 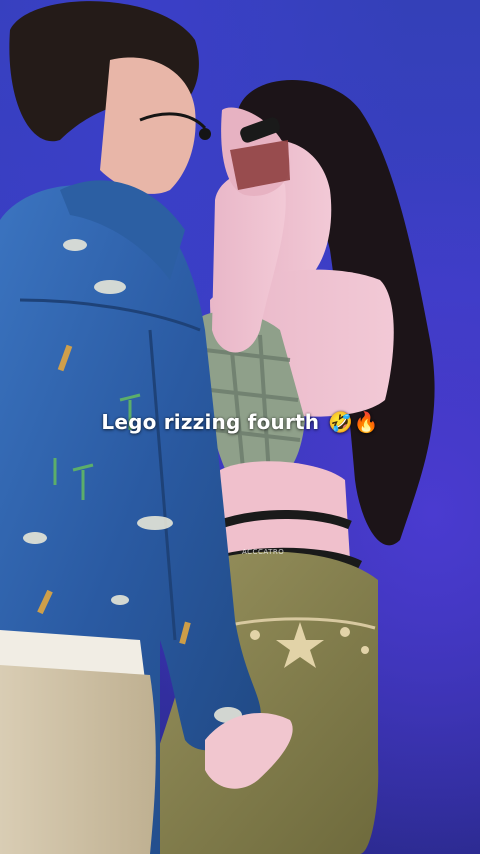 I want to click on left-performer-pants, so click(x=78, y=759).